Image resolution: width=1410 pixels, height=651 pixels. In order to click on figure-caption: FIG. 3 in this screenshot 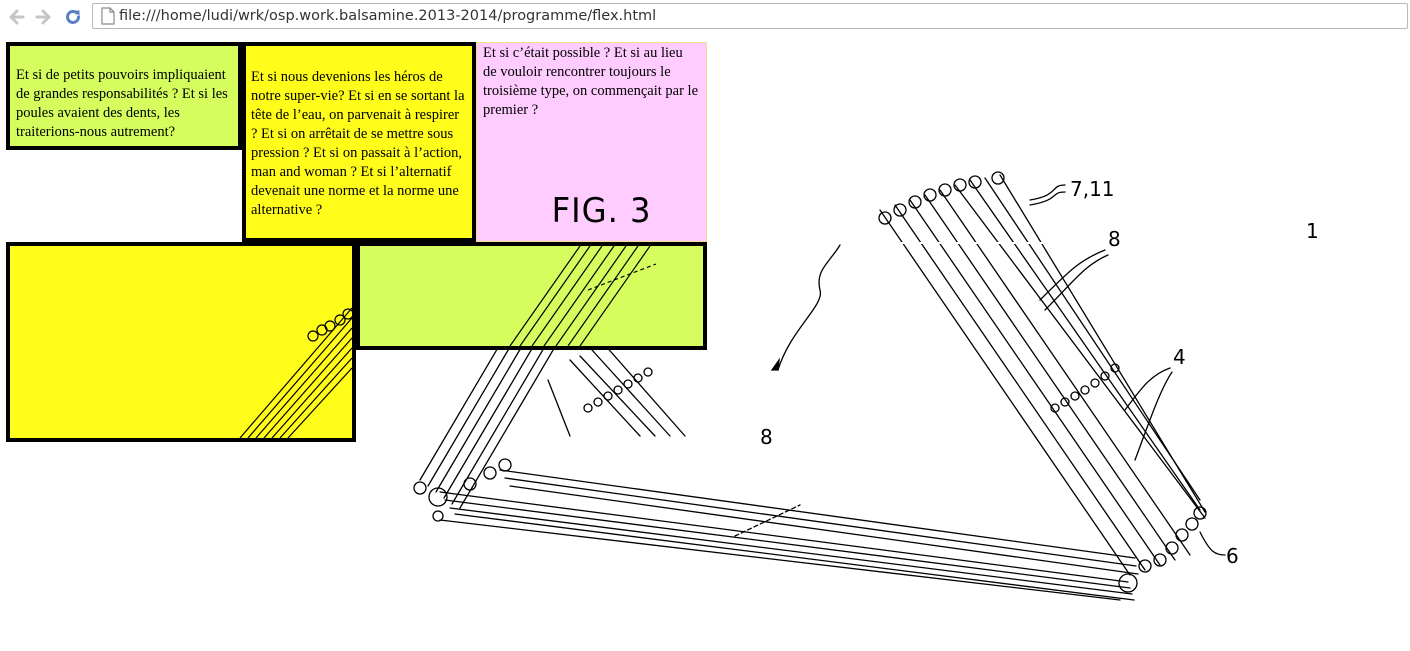, I will do `click(601, 211)`.